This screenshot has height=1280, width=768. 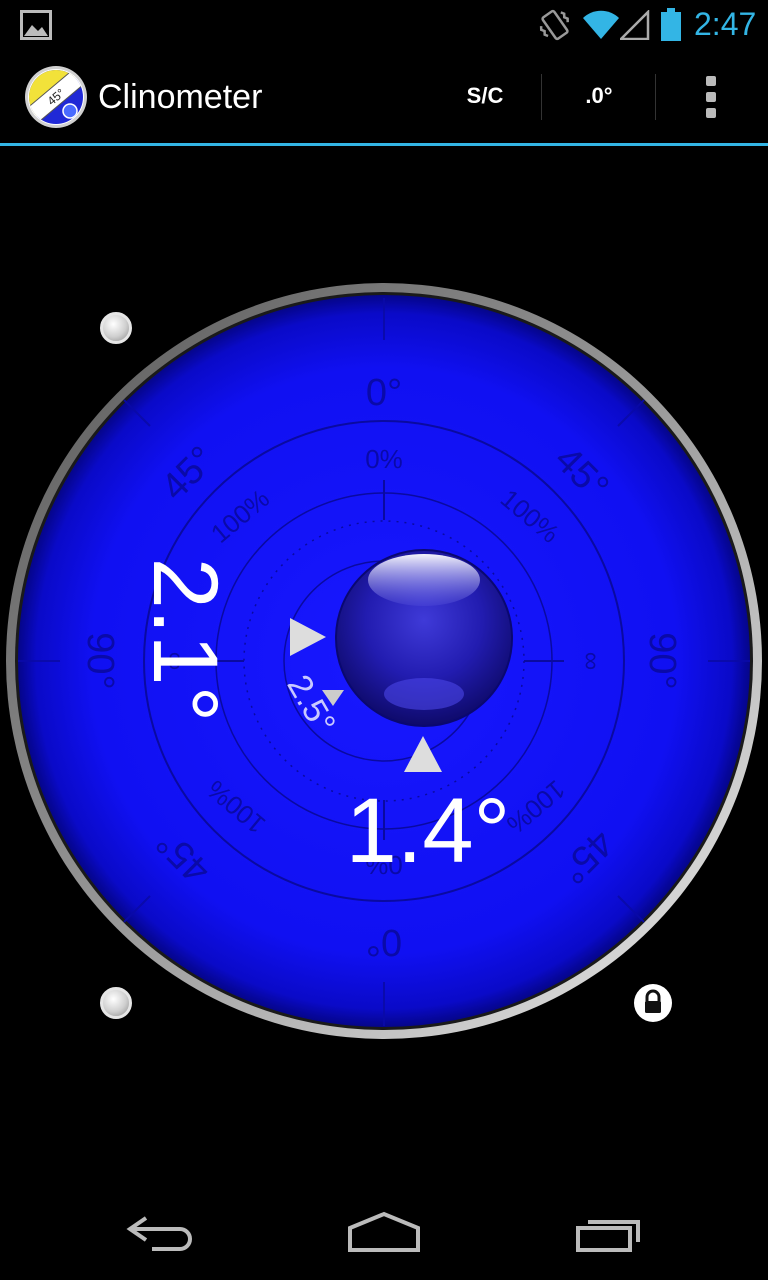 I want to click on gallery-icon, so click(x=36, y=25).